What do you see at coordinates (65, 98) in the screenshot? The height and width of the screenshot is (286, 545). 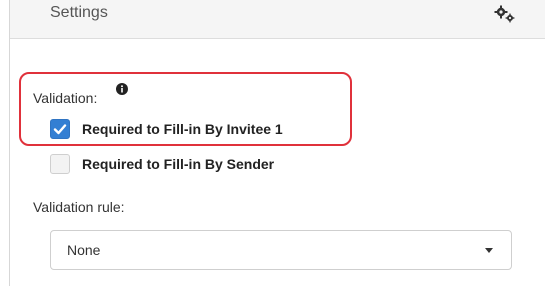 I see `validation-label: Validation:` at bounding box center [65, 98].